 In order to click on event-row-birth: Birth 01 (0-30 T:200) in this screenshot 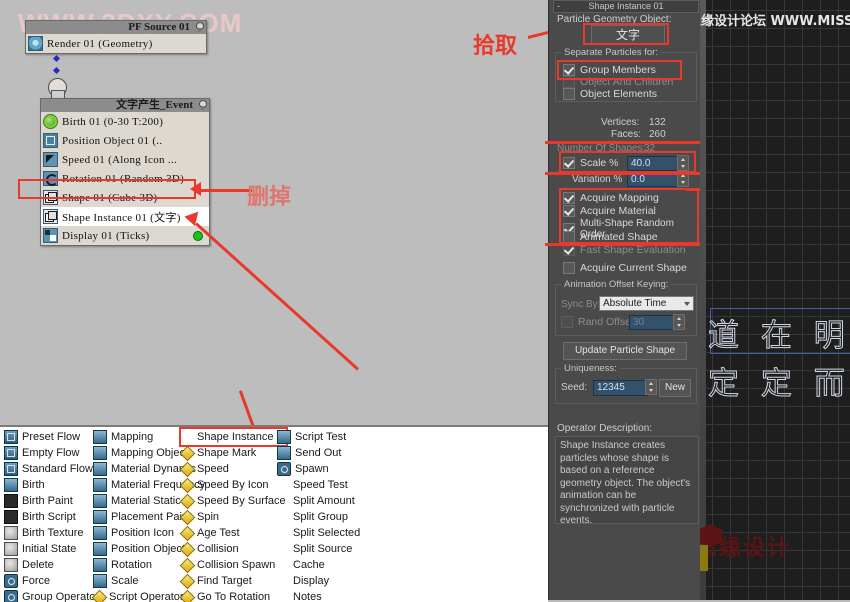, I will do `click(125, 121)`.